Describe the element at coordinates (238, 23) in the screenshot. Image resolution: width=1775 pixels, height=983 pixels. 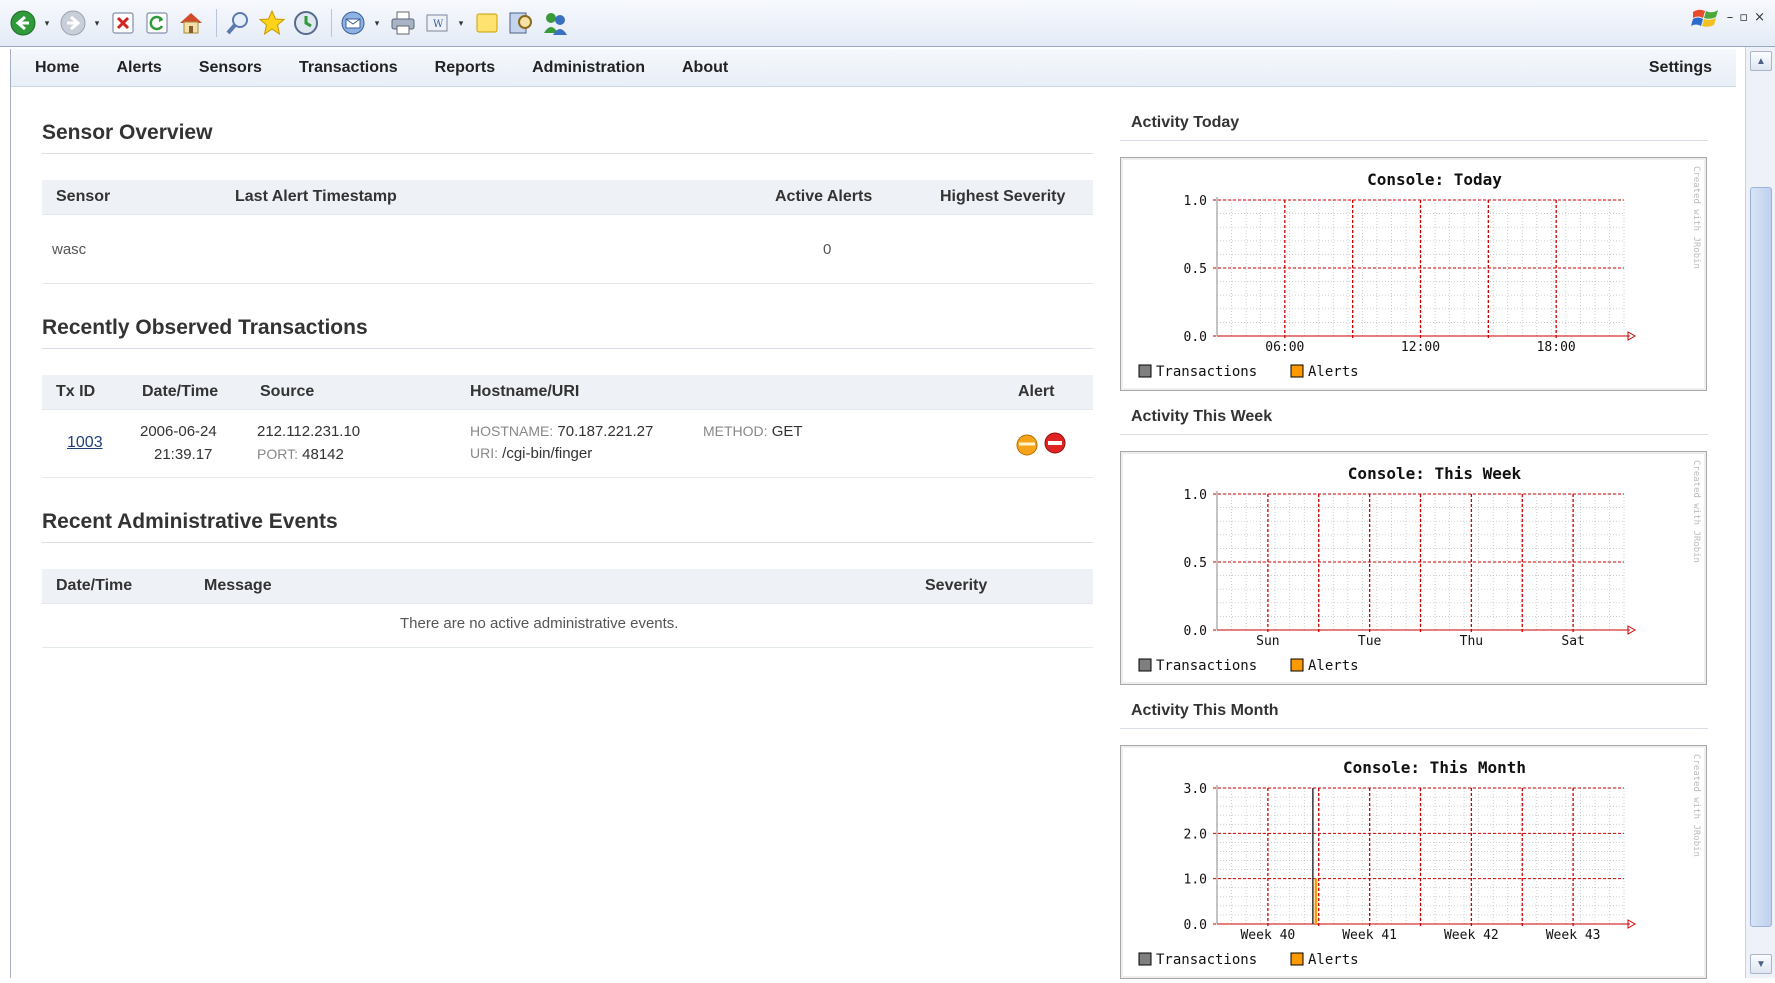
I see `search-icon` at that location.